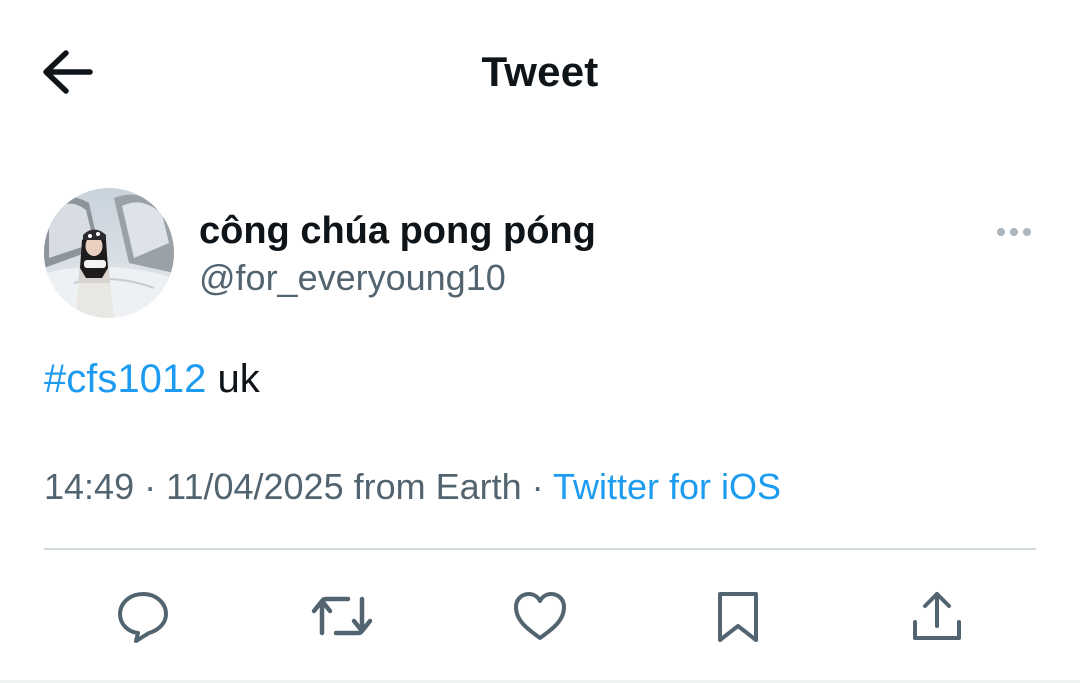 This screenshot has height=683, width=1080. I want to click on more-options-button, so click(1014, 232).